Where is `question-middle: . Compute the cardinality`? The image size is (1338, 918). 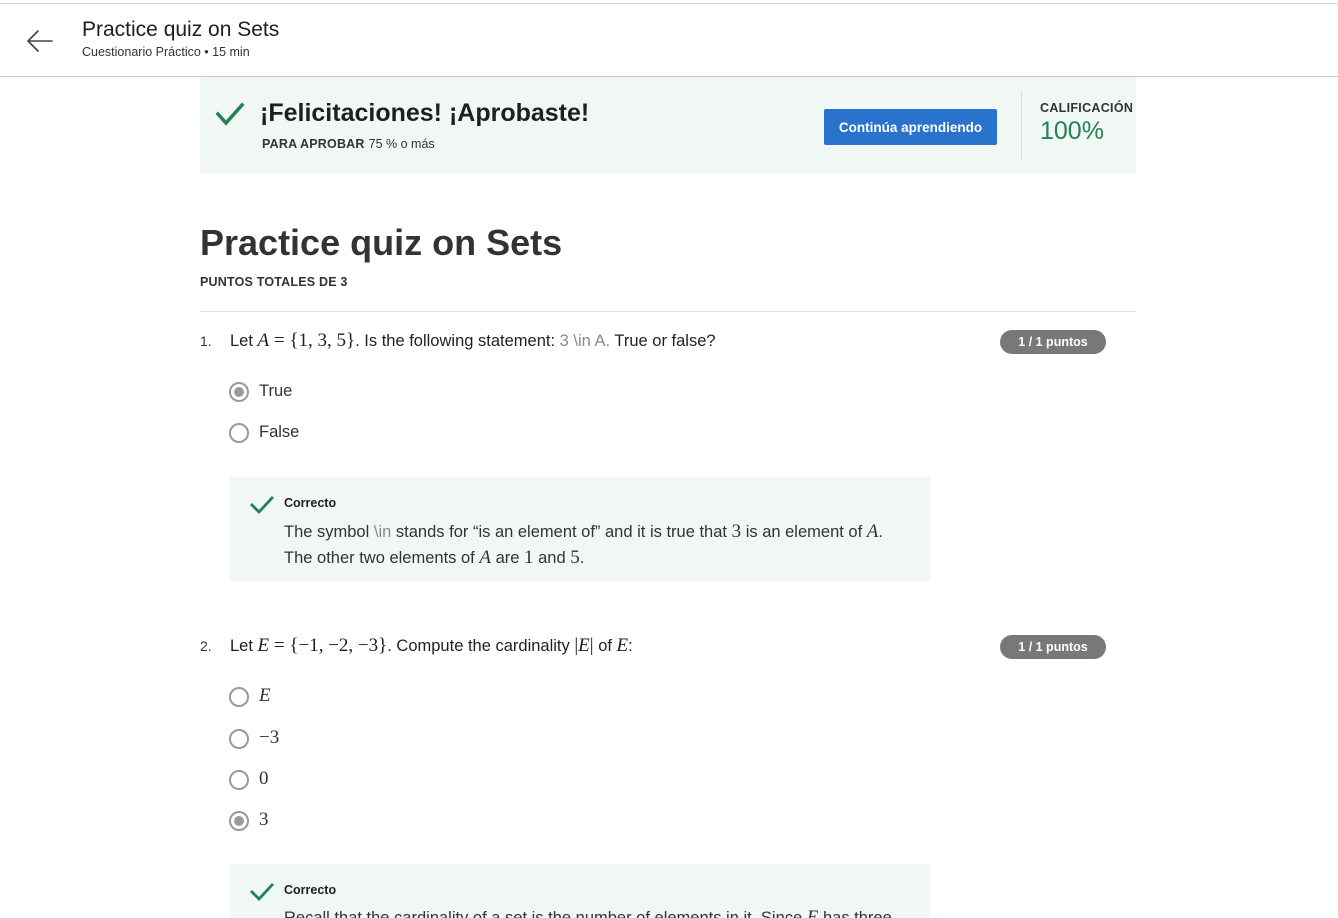
question-middle: . Compute the cardinality is located at coordinates (478, 646).